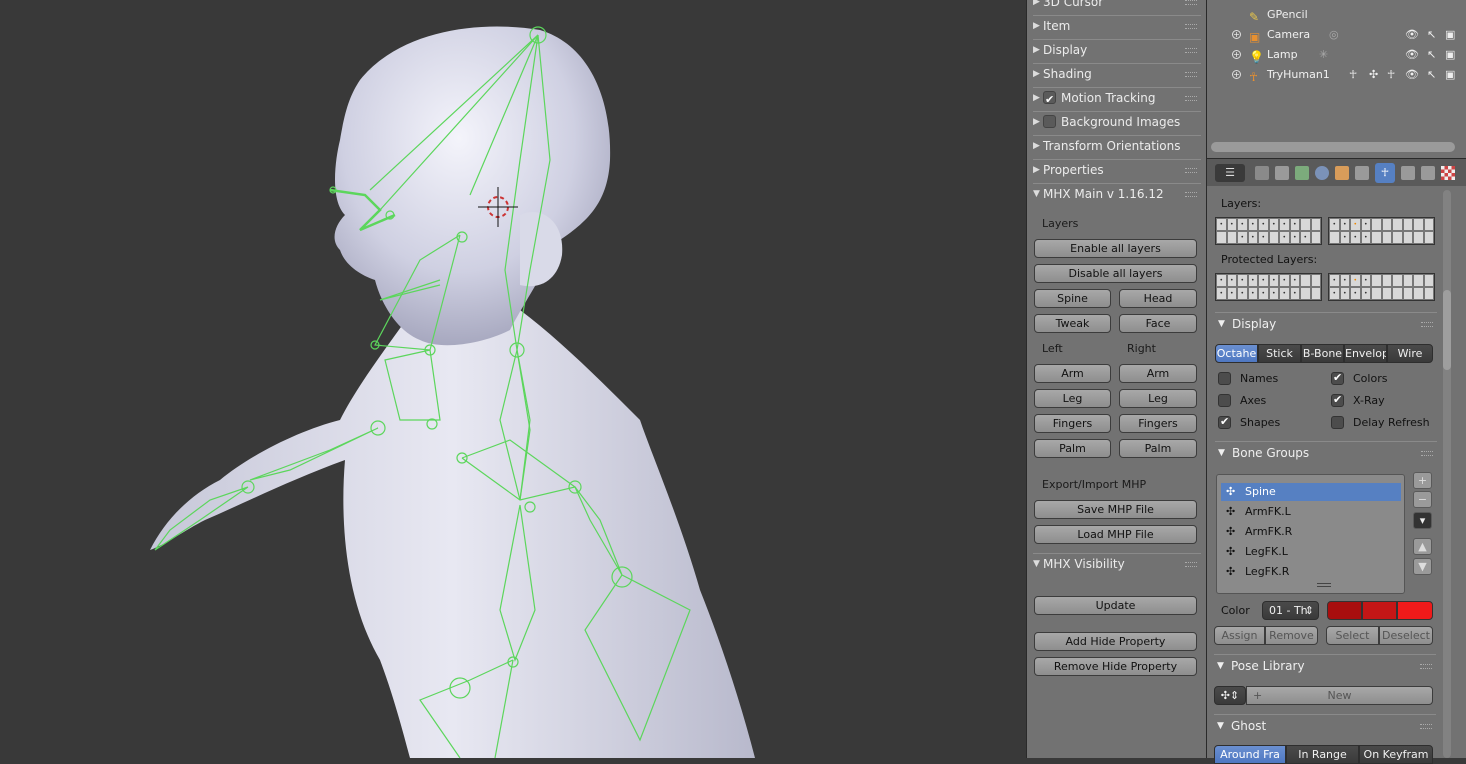 The width and height of the screenshot is (1466, 764). I want to click on bone-constraints-tab-icon, so click(1428, 173).